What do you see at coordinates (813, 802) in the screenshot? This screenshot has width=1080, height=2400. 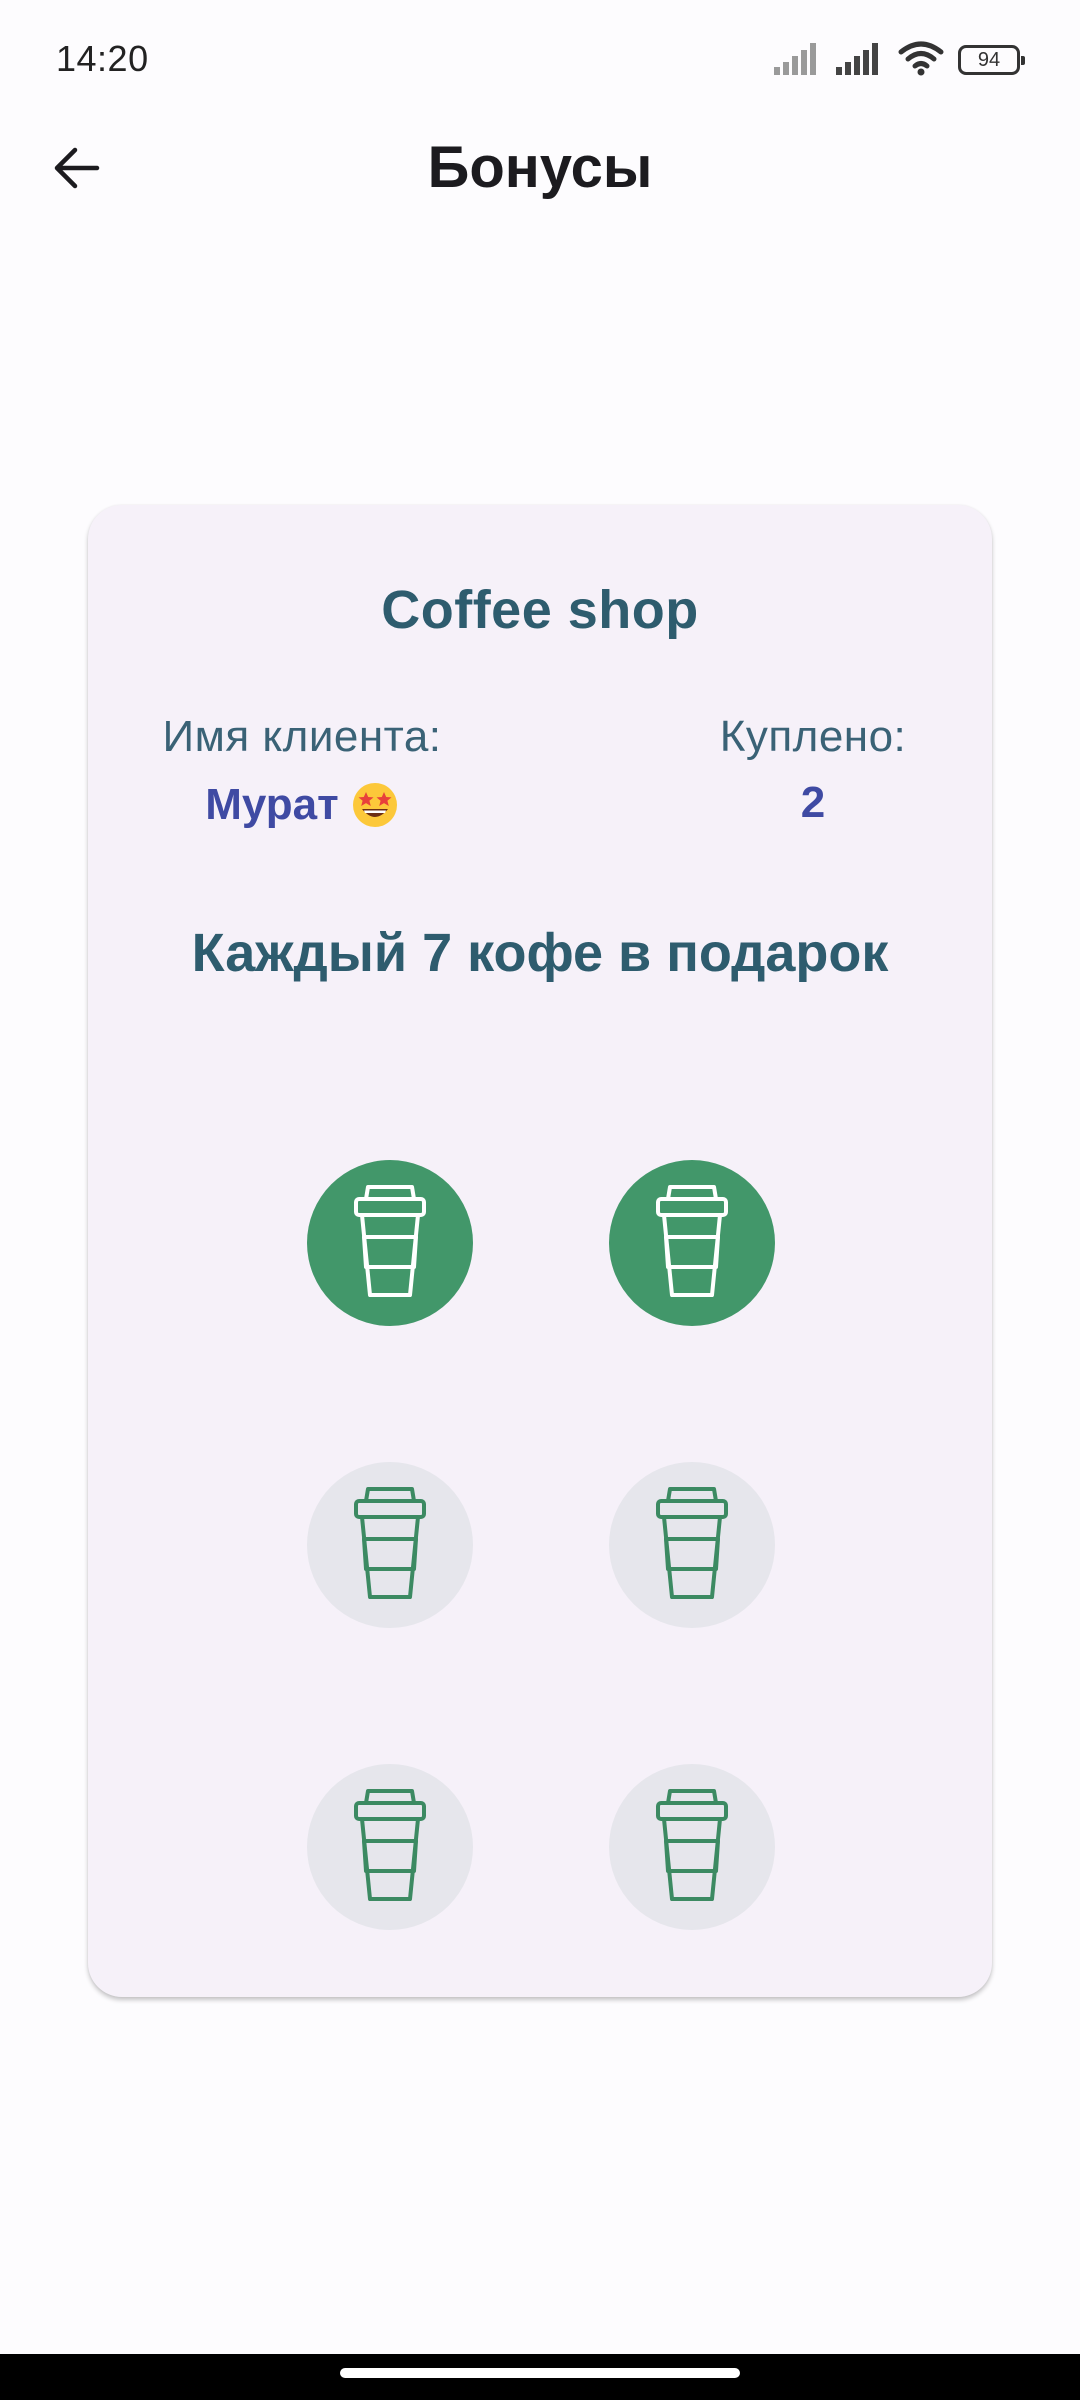 I see `purchased-count: 2` at bounding box center [813, 802].